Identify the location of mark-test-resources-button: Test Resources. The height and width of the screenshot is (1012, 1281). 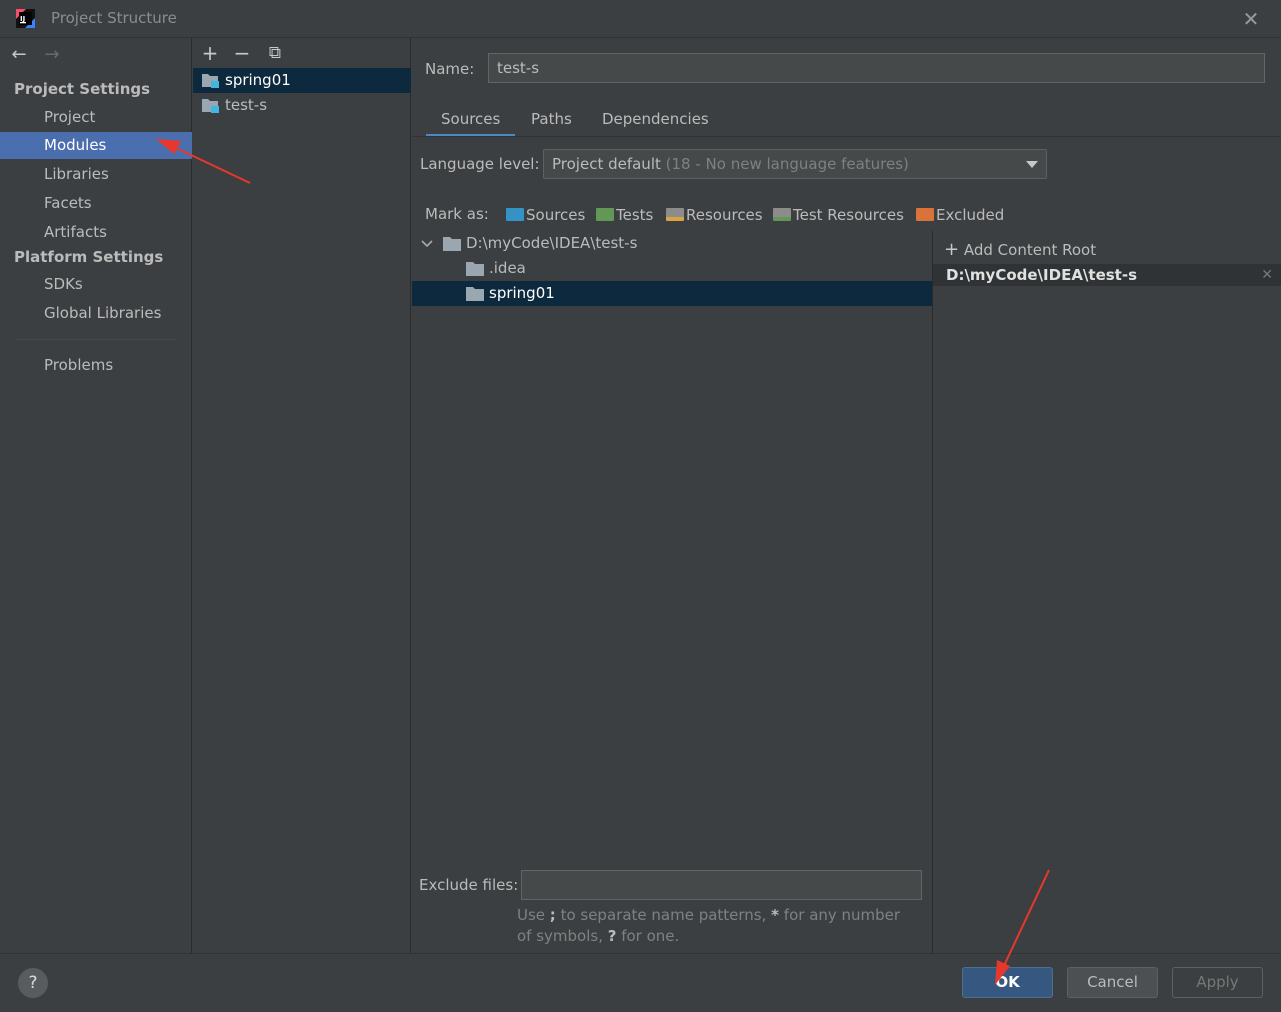
(838, 216).